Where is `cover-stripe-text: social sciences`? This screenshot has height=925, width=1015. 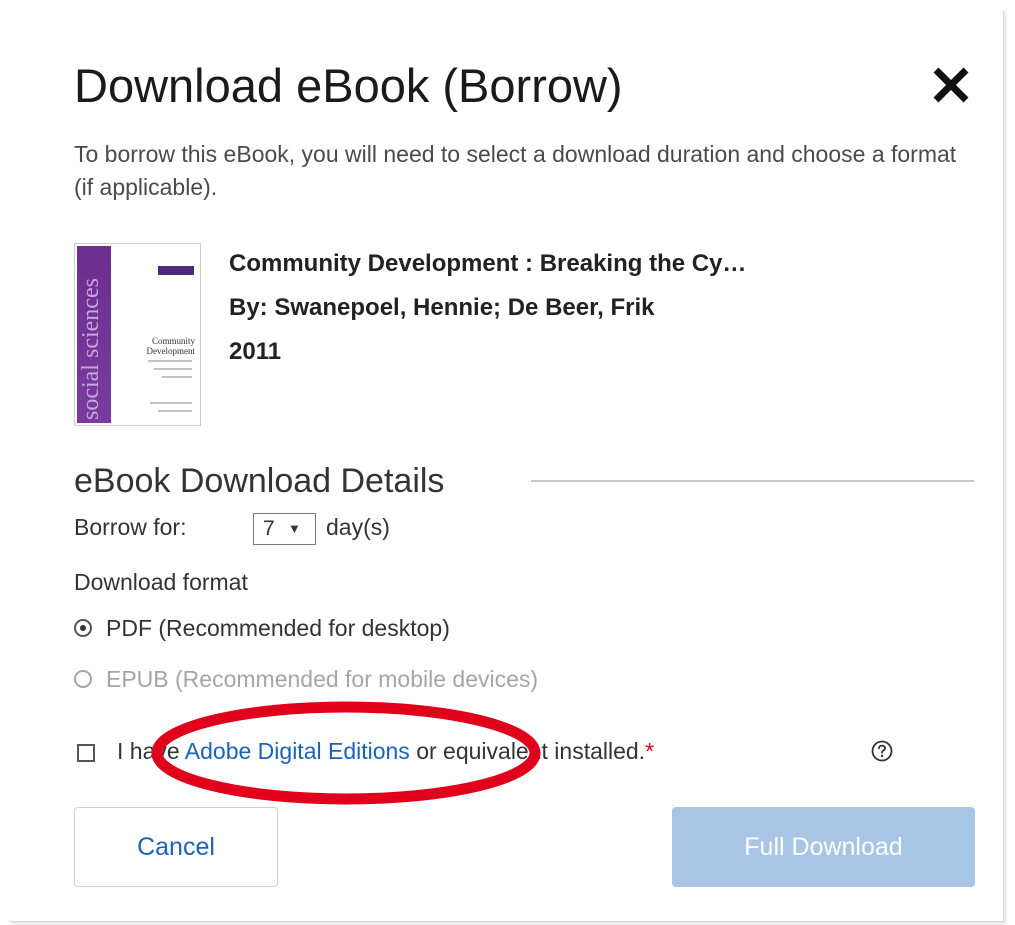 cover-stripe-text: social sciences is located at coordinates (91, 349).